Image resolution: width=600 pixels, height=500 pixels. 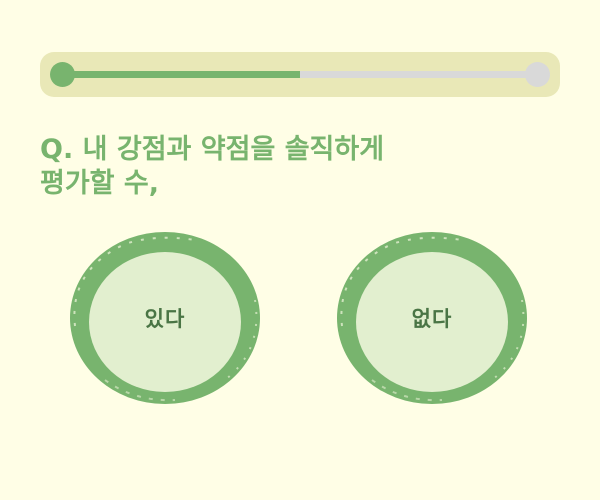 I want to click on answer-no-label: 없다, so click(x=432, y=319).